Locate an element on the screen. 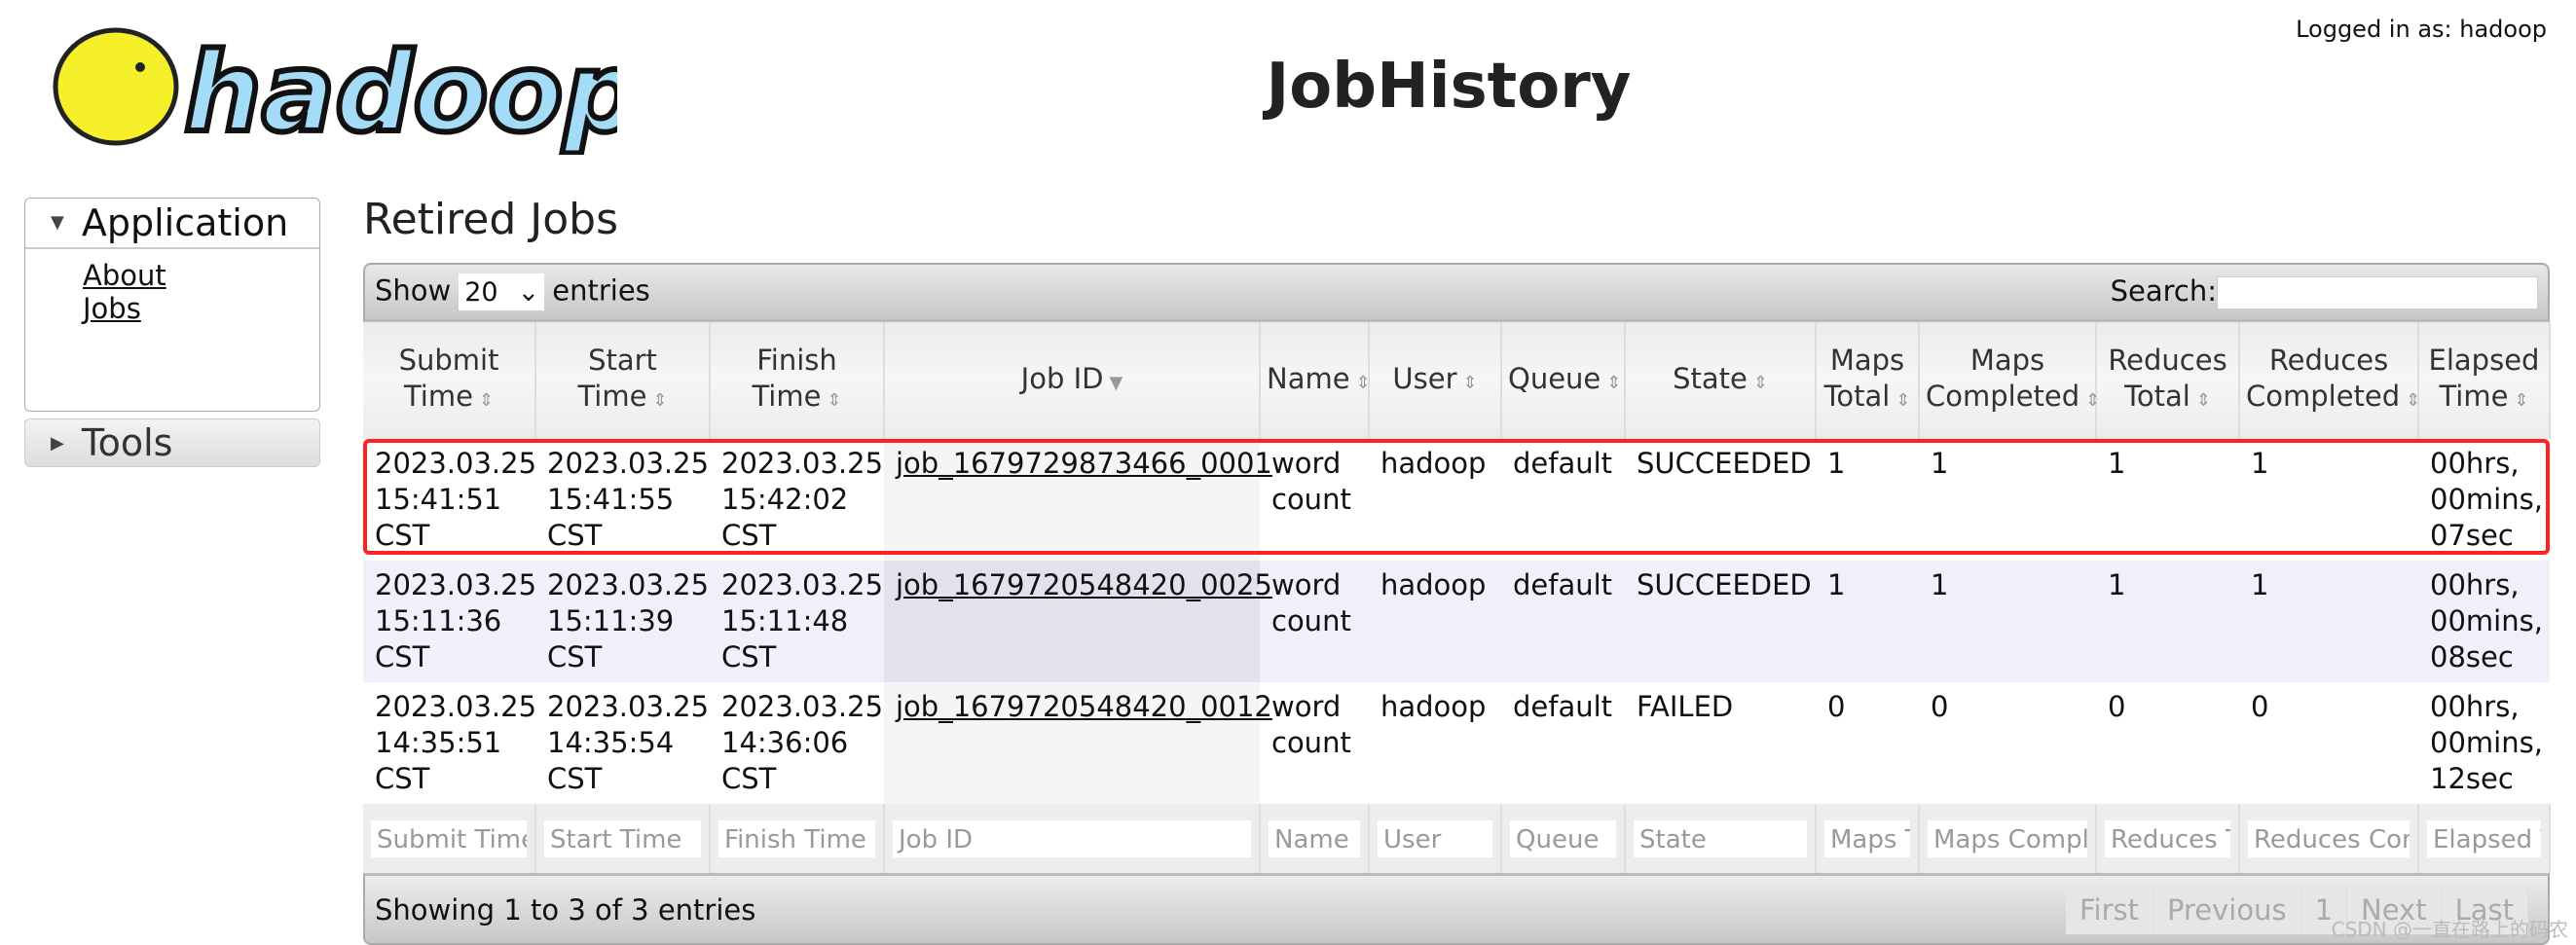  column-header: Finish Time ⇕ is located at coordinates (797, 380).